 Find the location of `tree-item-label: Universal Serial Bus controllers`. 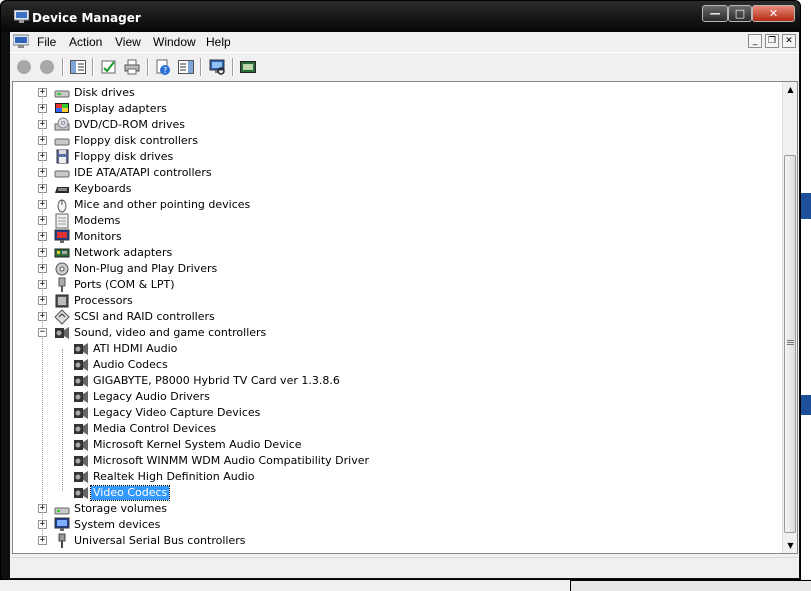

tree-item-label: Universal Serial Bus controllers is located at coordinates (159, 541).